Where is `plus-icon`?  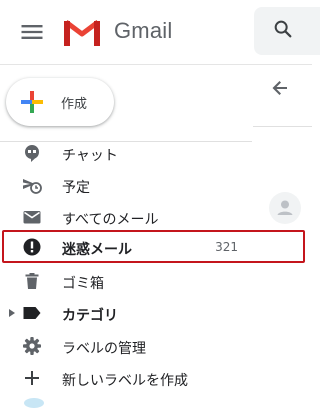
plus-icon is located at coordinates (32, 378).